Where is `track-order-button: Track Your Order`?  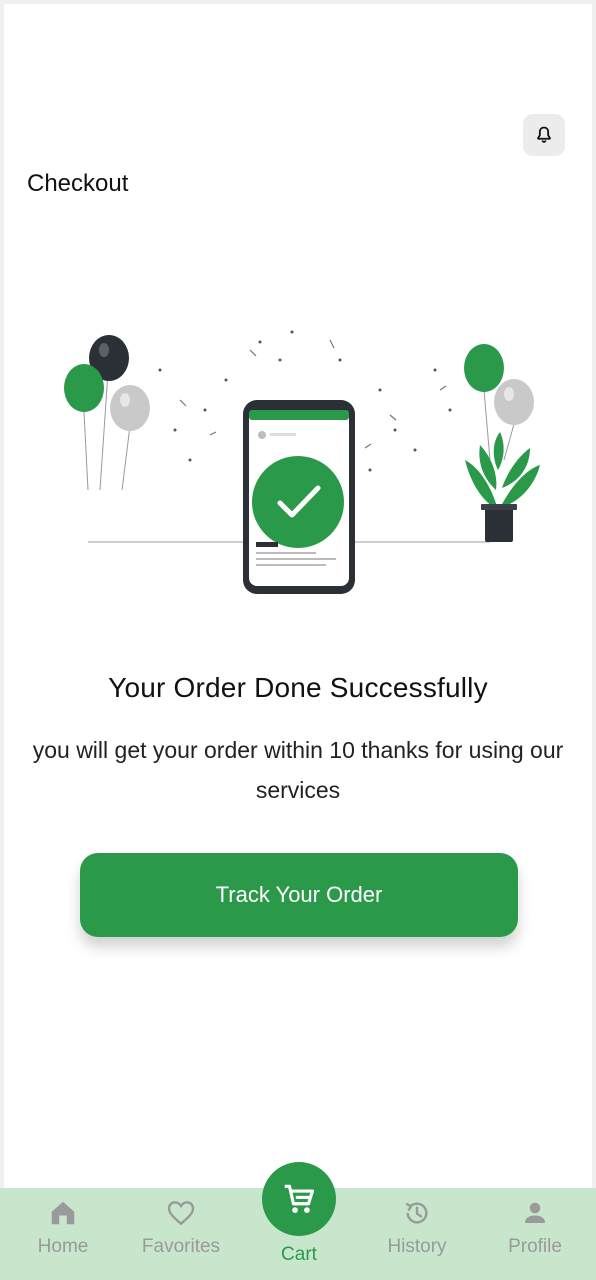
track-order-button: Track Your Order is located at coordinates (299, 895).